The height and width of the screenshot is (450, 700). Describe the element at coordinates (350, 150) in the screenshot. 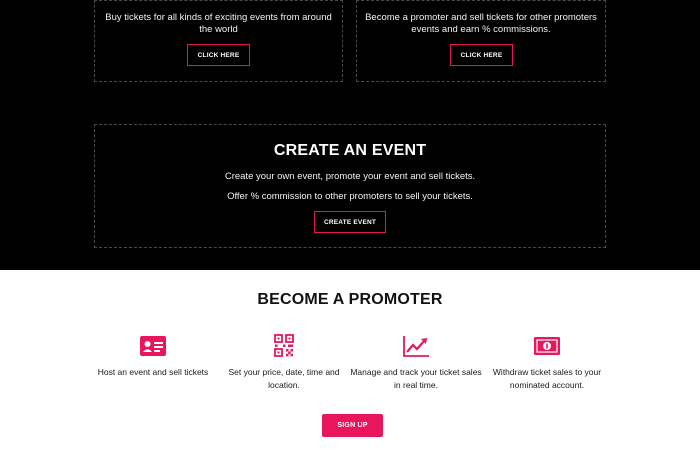

I see `create-event-title: CREATE AN EVENT` at that location.